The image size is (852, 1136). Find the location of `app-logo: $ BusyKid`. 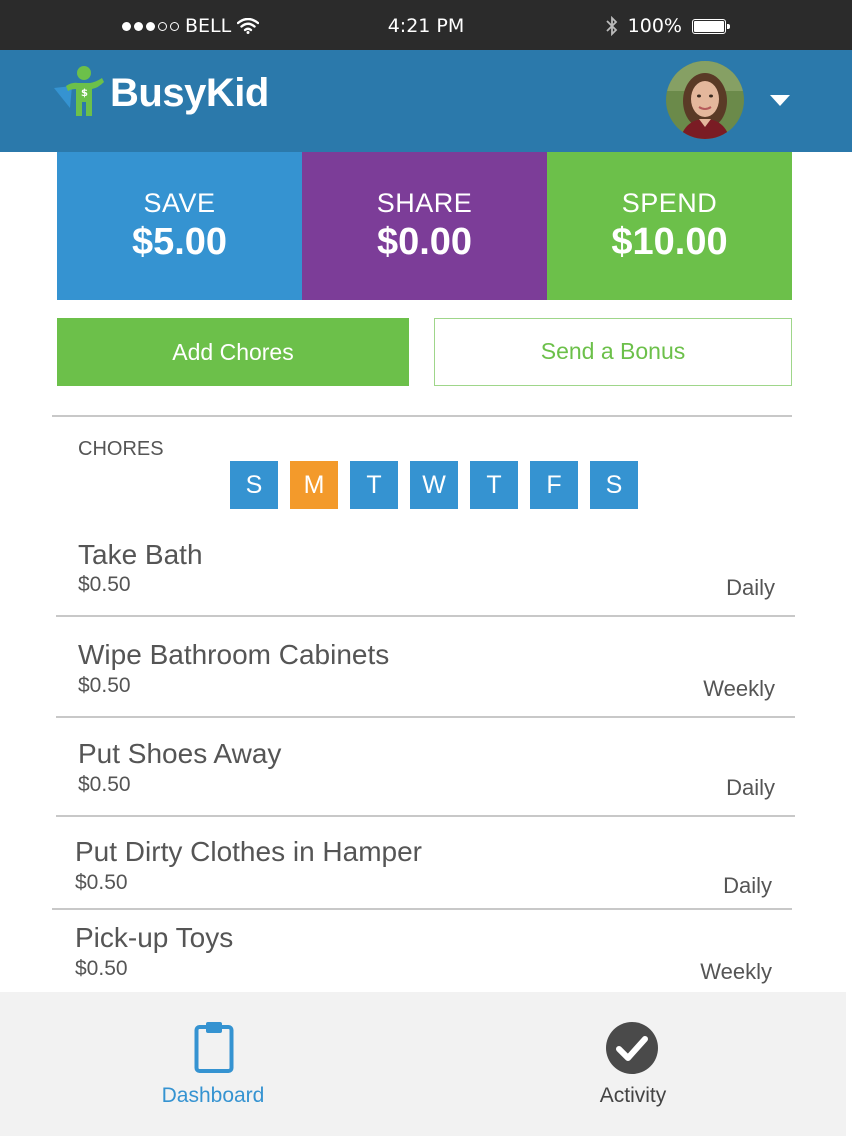

app-logo: $ BusyKid is located at coordinates (160, 93).